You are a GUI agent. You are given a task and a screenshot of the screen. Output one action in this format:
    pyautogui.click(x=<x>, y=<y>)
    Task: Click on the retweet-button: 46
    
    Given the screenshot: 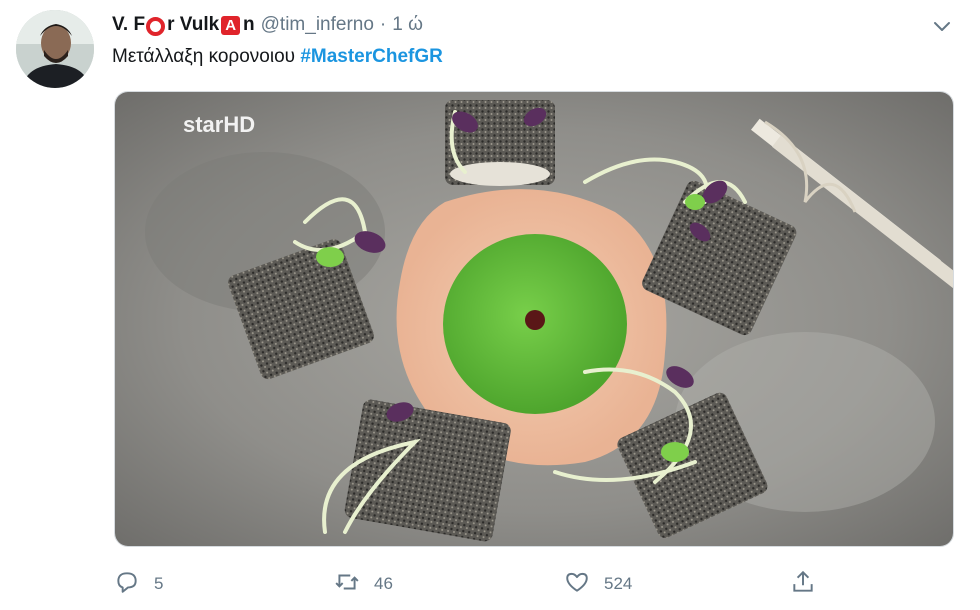 What is the action you would take?
    pyautogui.click(x=363, y=584)
    